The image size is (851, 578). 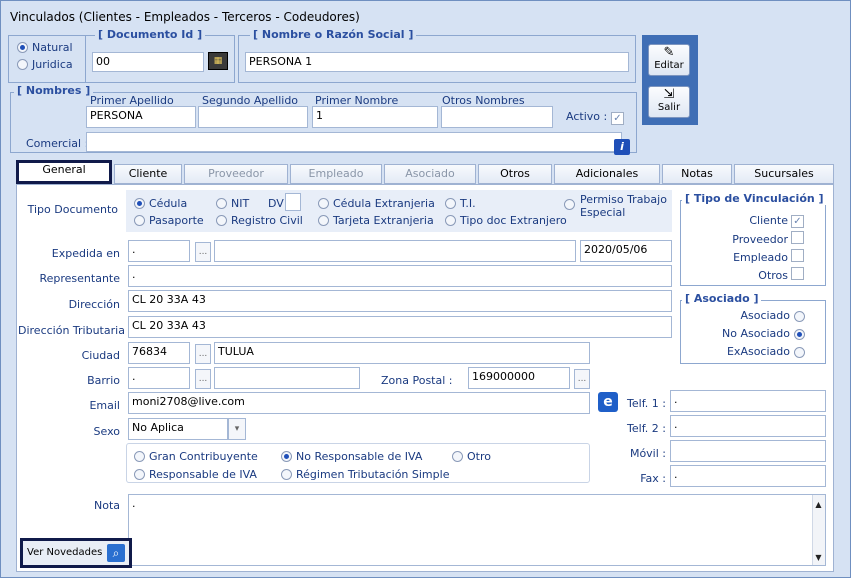 I want to click on ciudad-name-input: TULUA, so click(x=402, y=353).